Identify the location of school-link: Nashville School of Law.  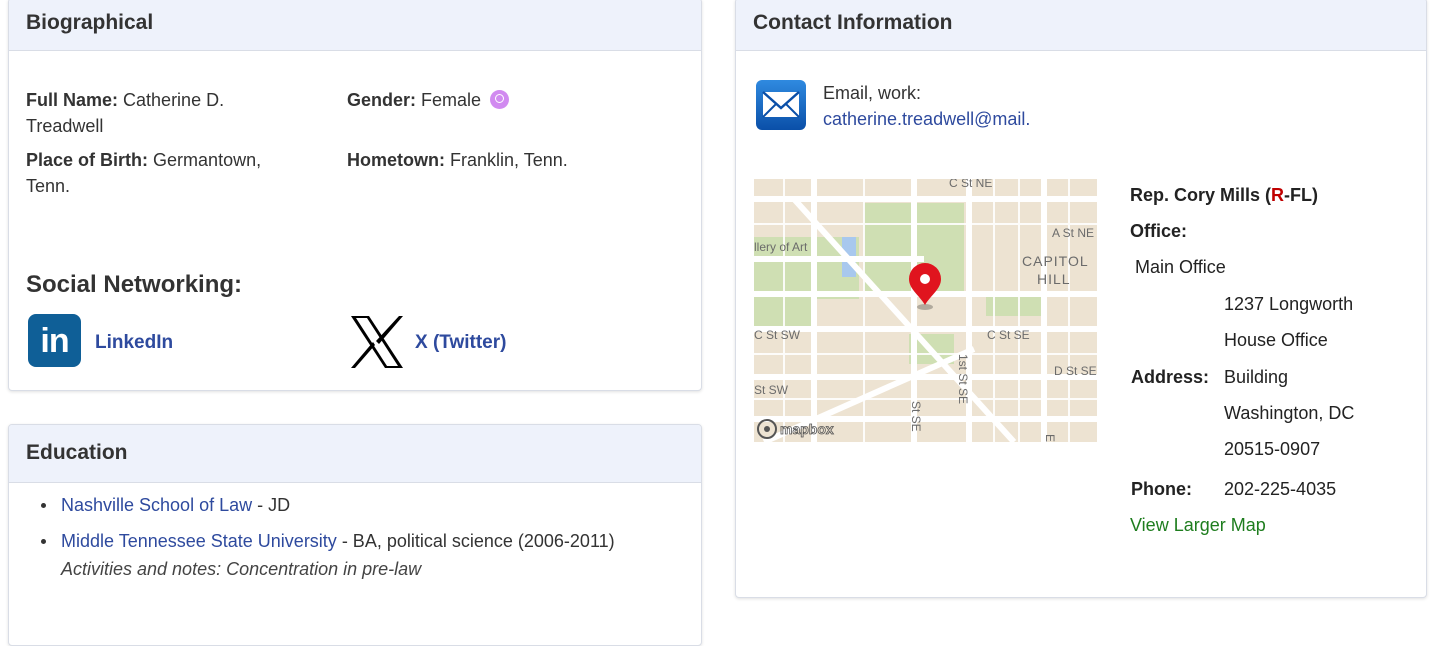
(156, 505).